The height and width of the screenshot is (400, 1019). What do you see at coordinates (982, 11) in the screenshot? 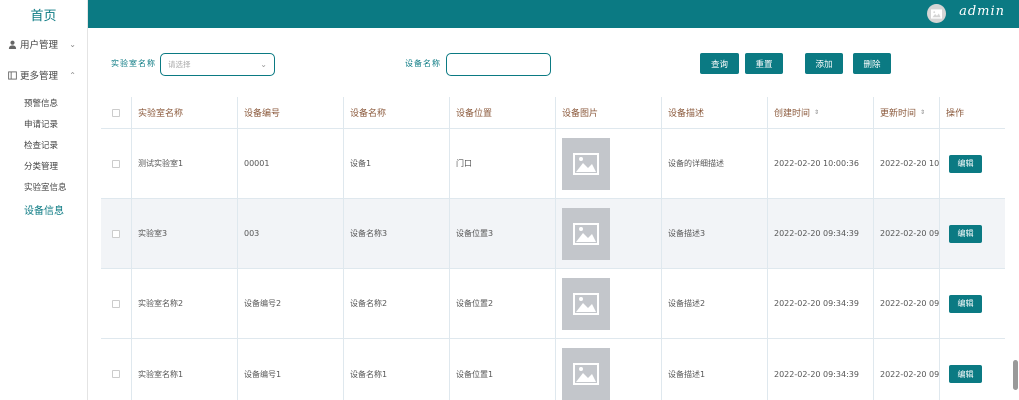
I see `username: admin` at bounding box center [982, 11].